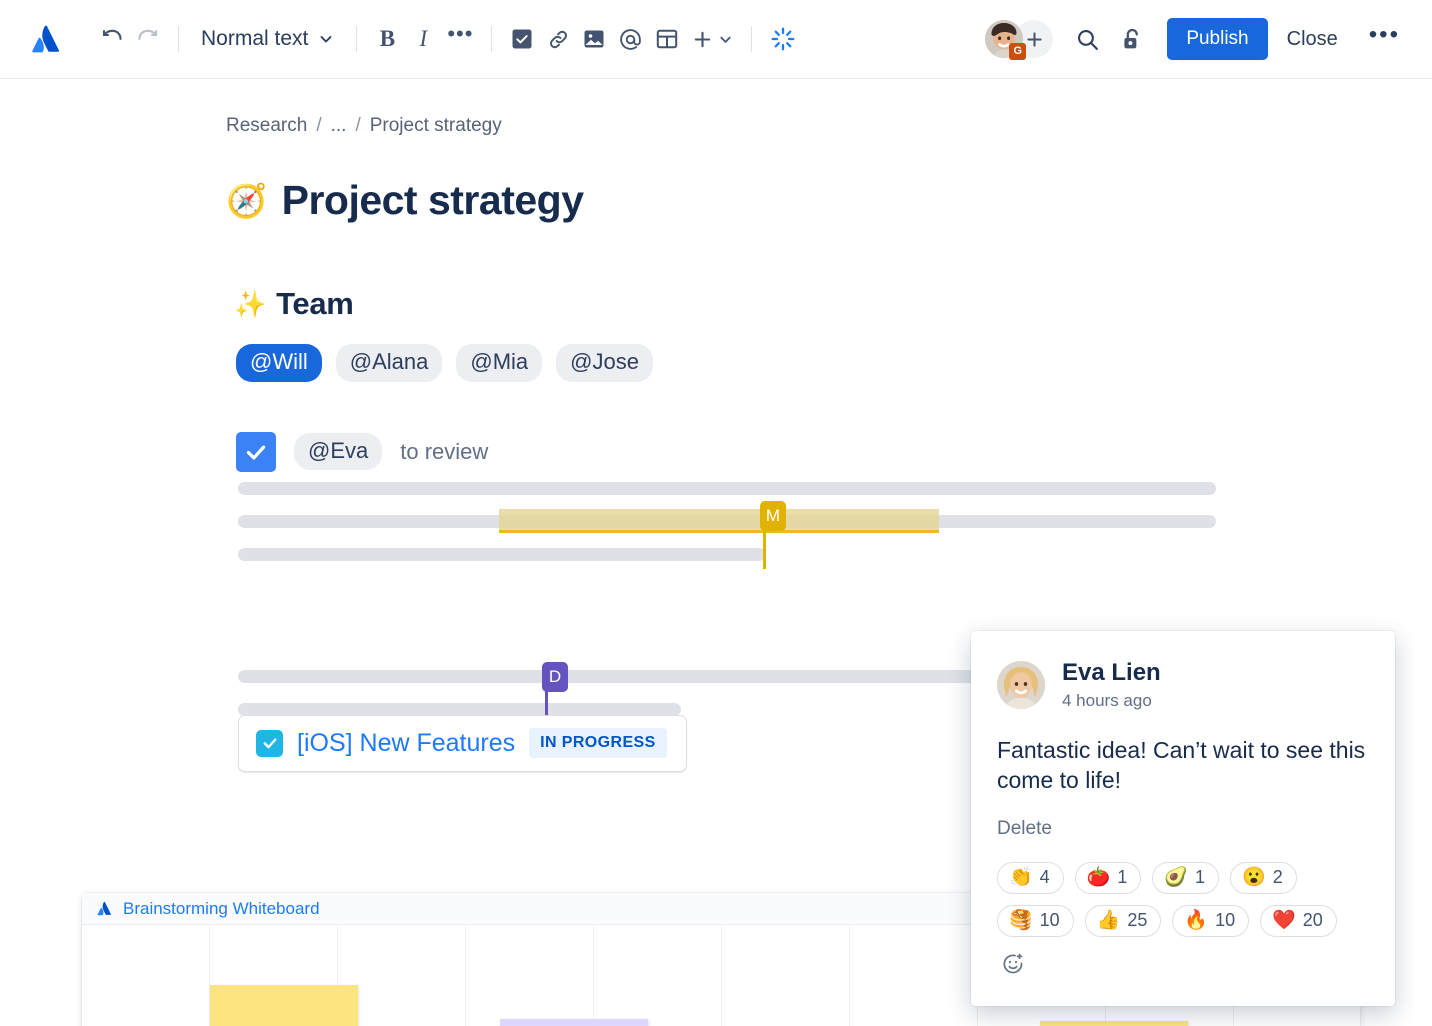 This screenshot has height=1026, width=1432. I want to click on pancakes-emoji-icon: 🥞, so click(1021, 920).